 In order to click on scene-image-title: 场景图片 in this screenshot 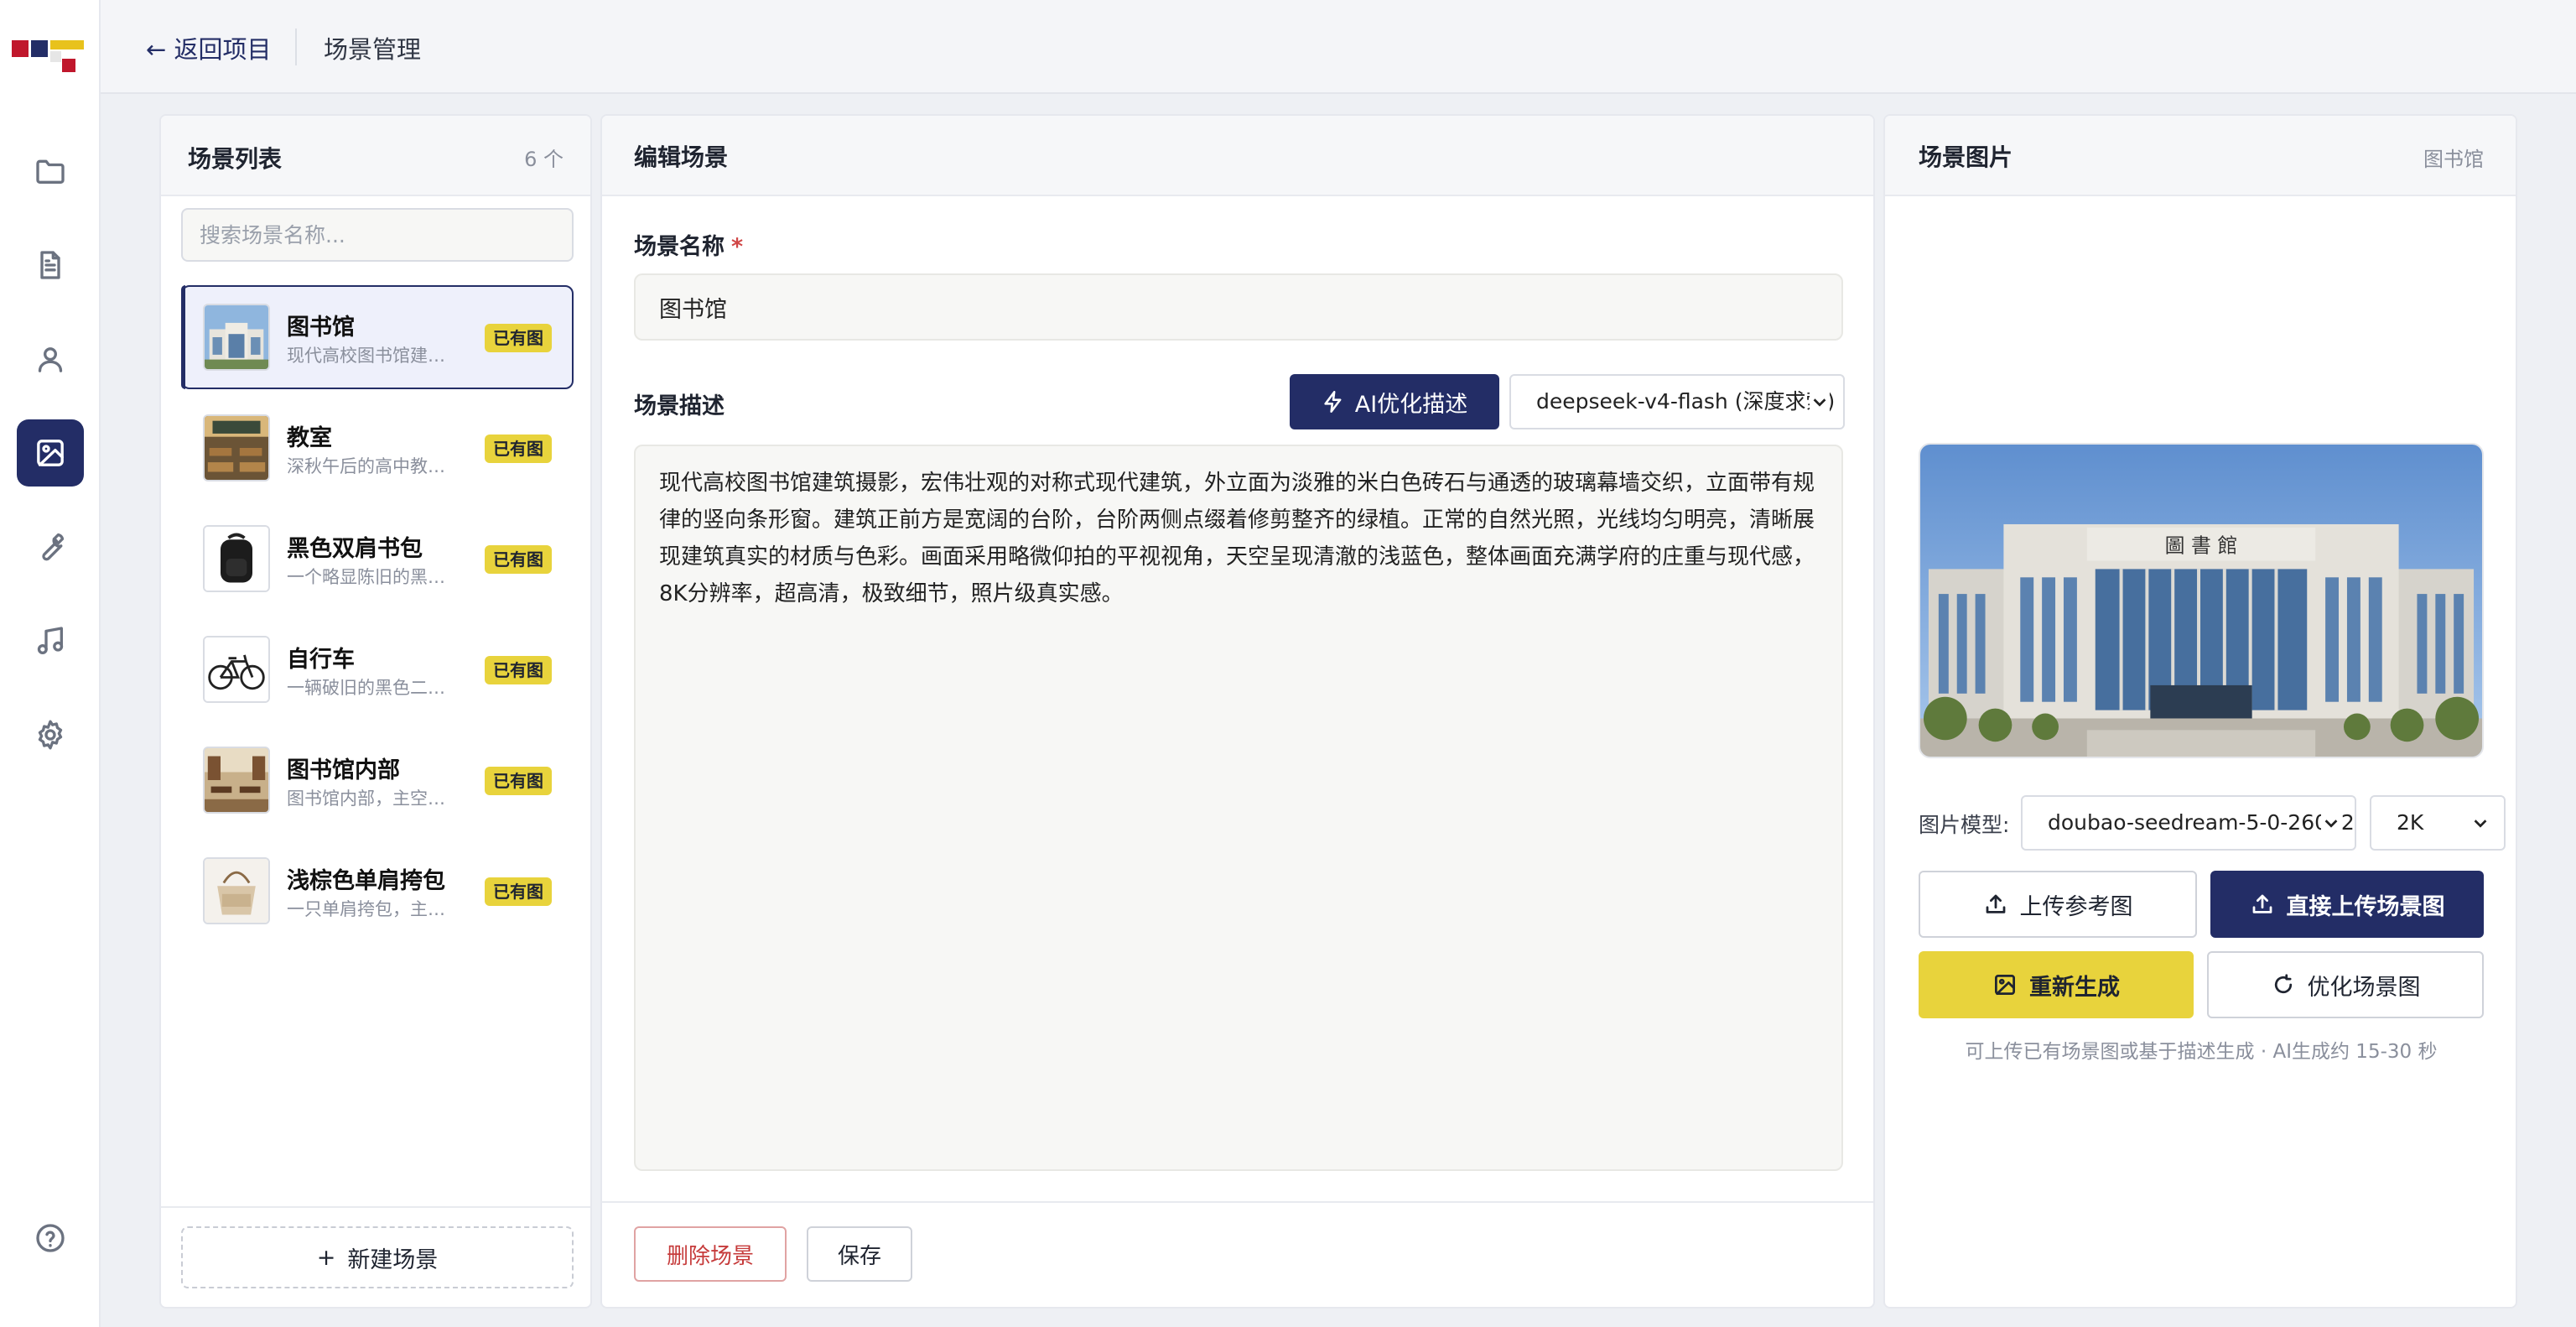, I will do `click(1966, 157)`.